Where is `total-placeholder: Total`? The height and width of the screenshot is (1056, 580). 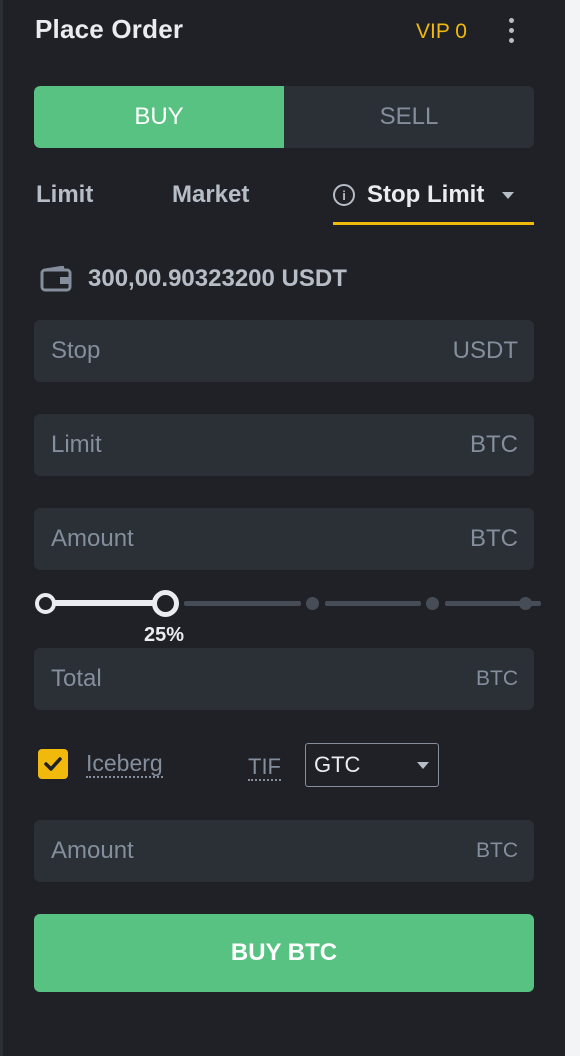 total-placeholder: Total is located at coordinates (76, 678).